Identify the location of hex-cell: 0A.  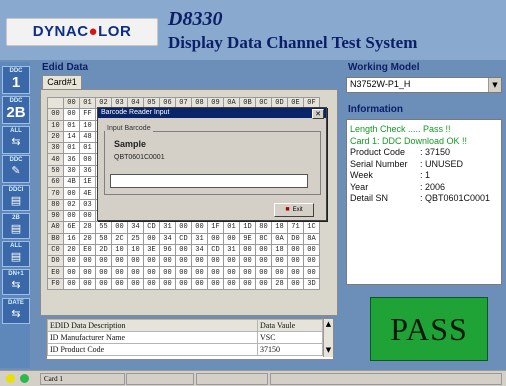
(279, 238).